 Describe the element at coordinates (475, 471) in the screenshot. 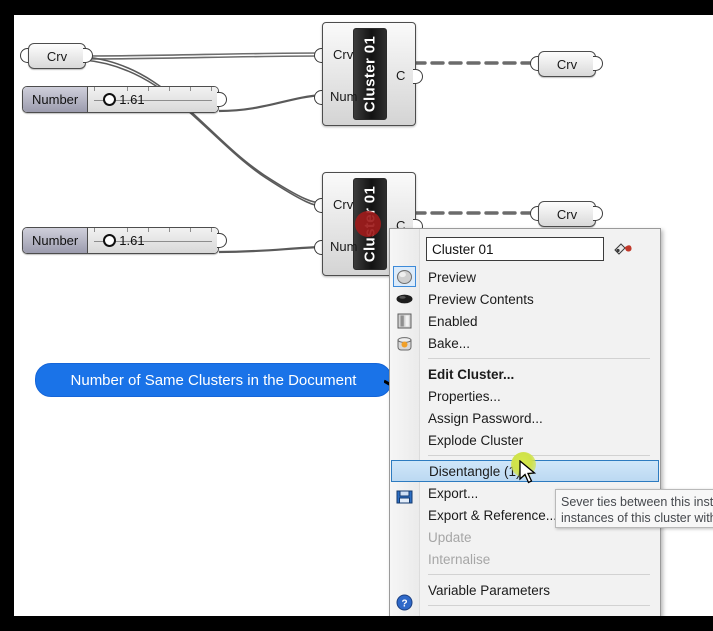

I see `menu-item-label: Disentangle (1)` at that location.